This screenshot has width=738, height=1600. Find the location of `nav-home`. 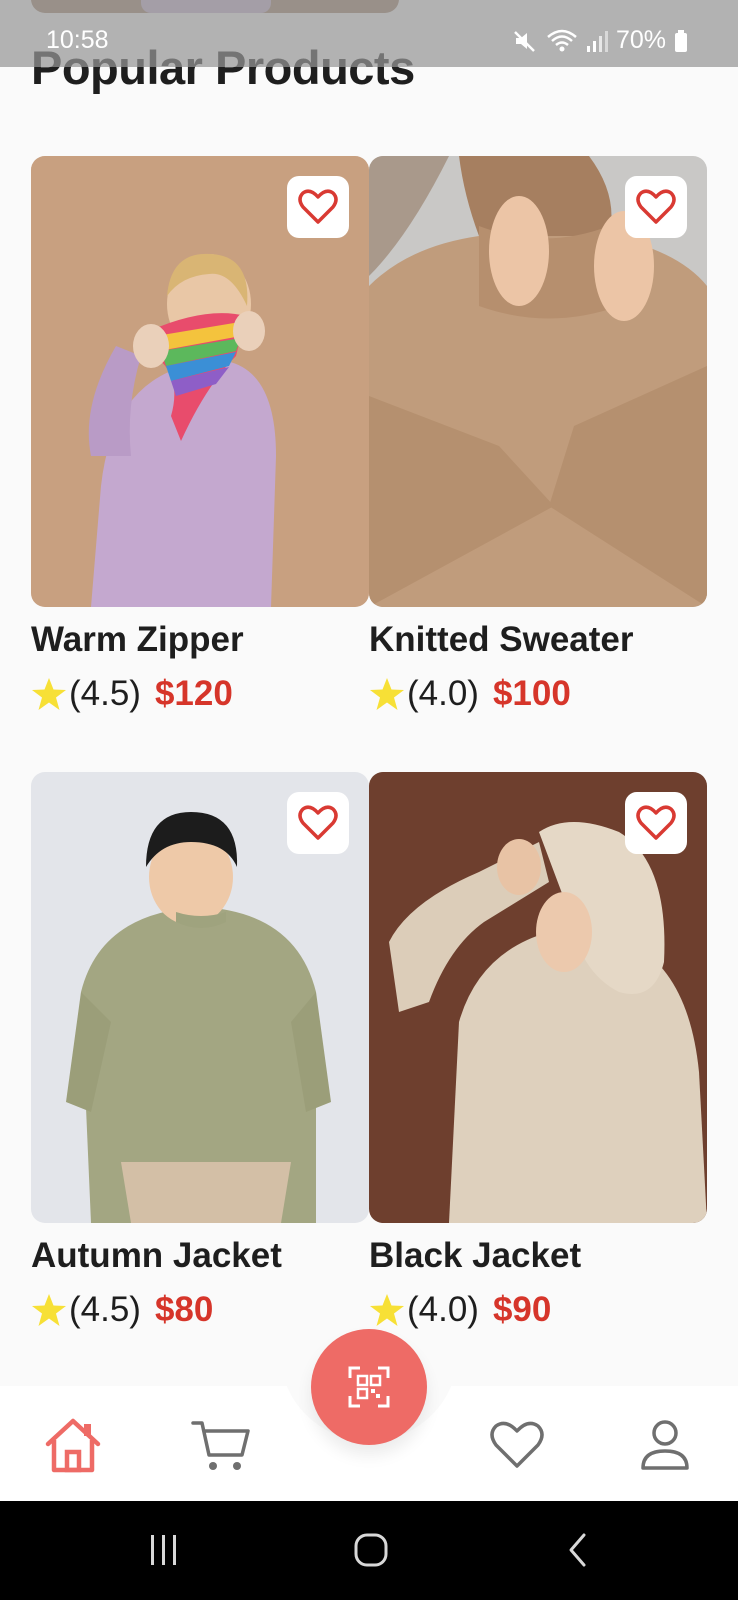

nav-home is located at coordinates (73, 1445).